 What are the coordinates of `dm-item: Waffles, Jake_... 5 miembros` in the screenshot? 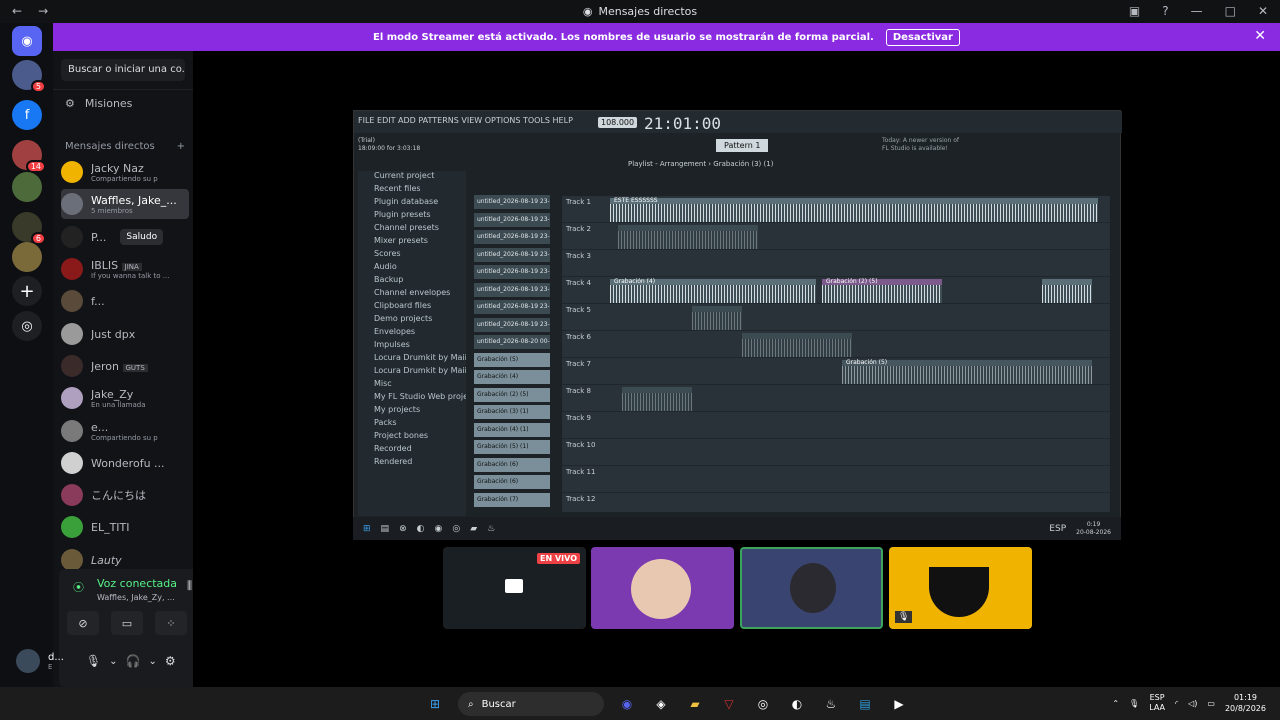 It's located at (125, 204).